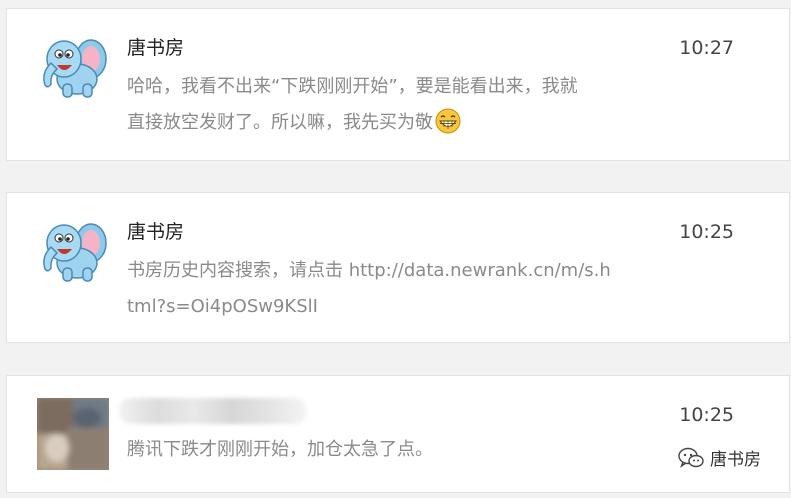 This screenshot has height=498, width=791. What do you see at coordinates (706, 48) in the screenshot?
I see `message-time: 10:27` at bounding box center [706, 48].